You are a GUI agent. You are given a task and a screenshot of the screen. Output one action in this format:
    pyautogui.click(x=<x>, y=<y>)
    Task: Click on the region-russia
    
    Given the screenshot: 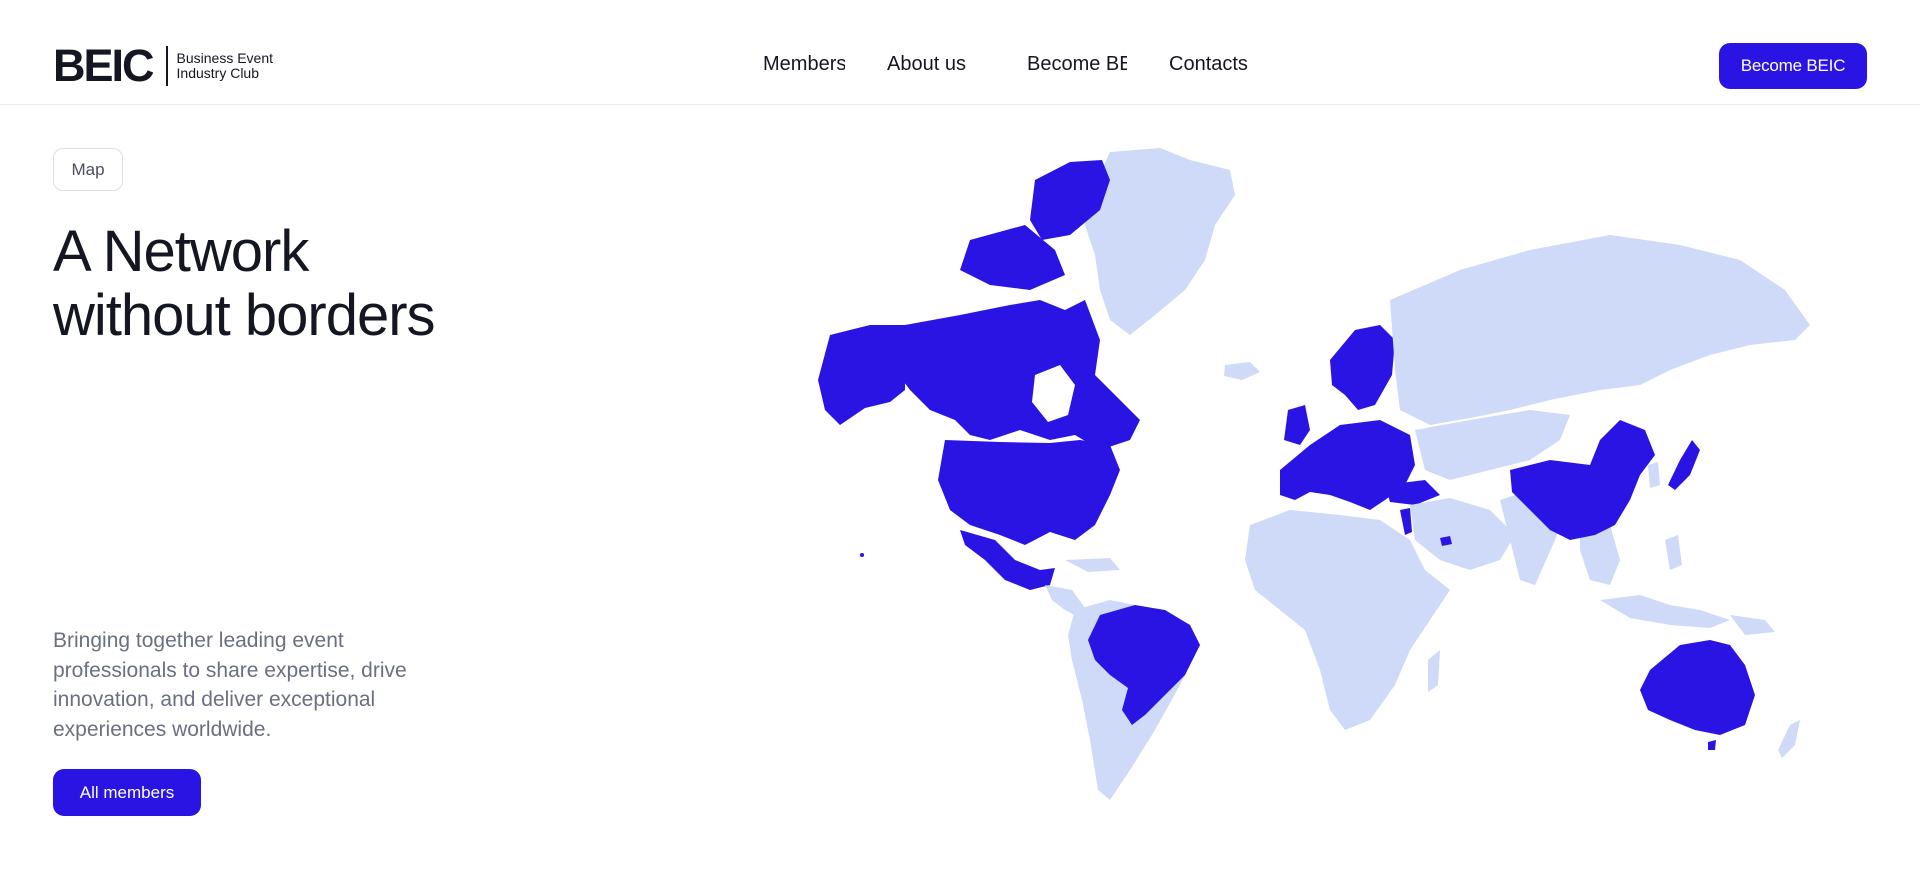 What is the action you would take?
    pyautogui.click(x=1600, y=330)
    